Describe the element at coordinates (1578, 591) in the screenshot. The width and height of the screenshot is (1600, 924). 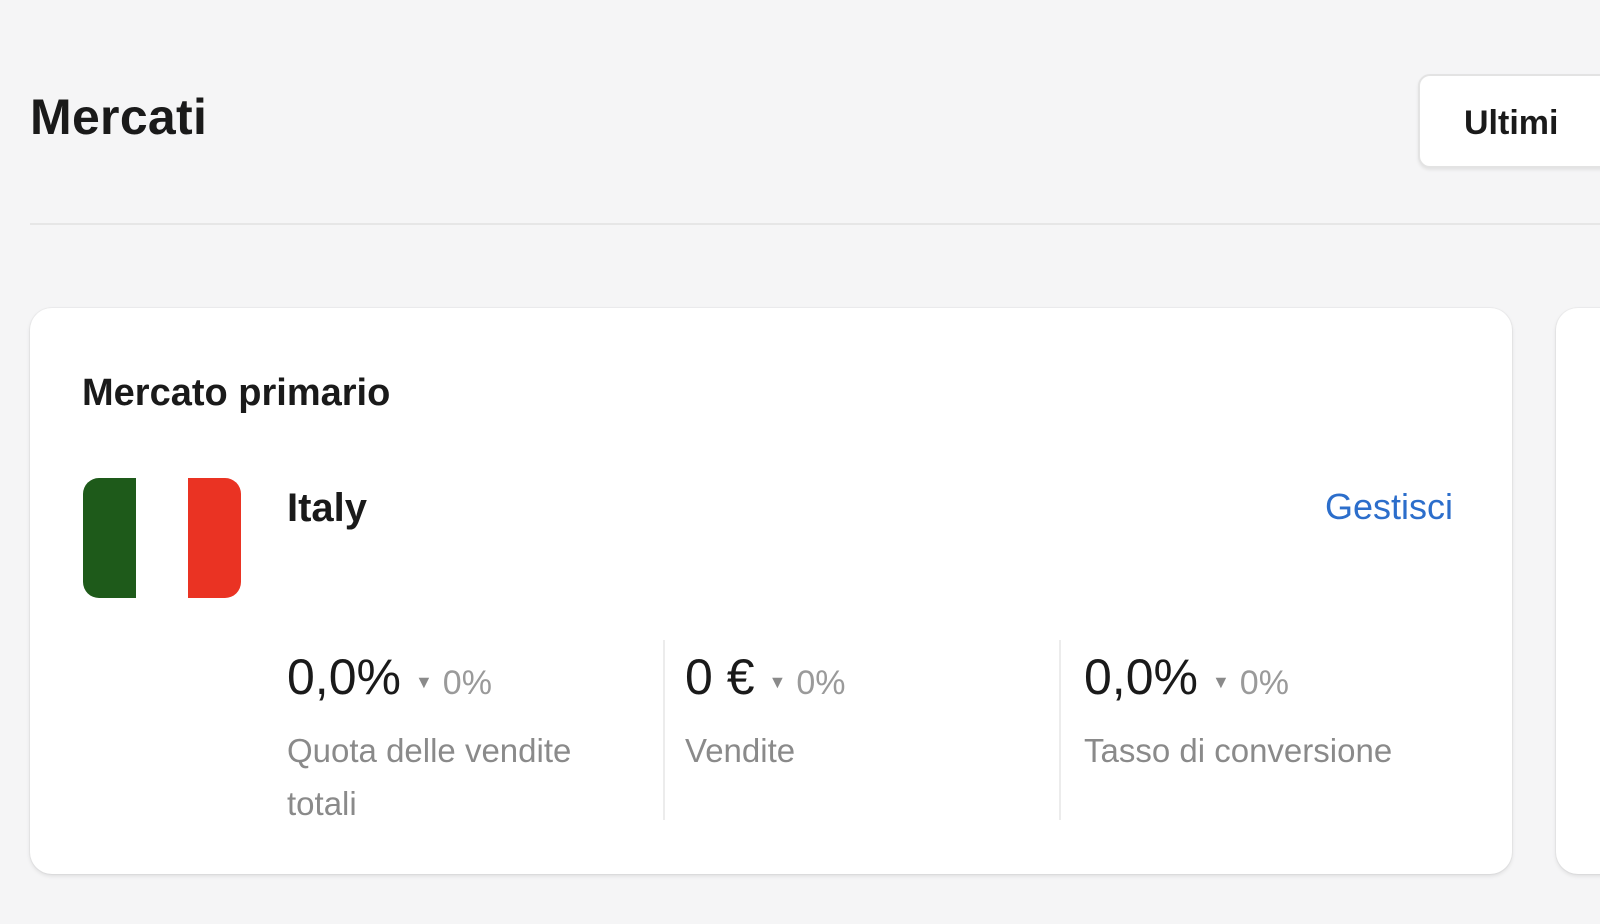
I see `next-card` at that location.